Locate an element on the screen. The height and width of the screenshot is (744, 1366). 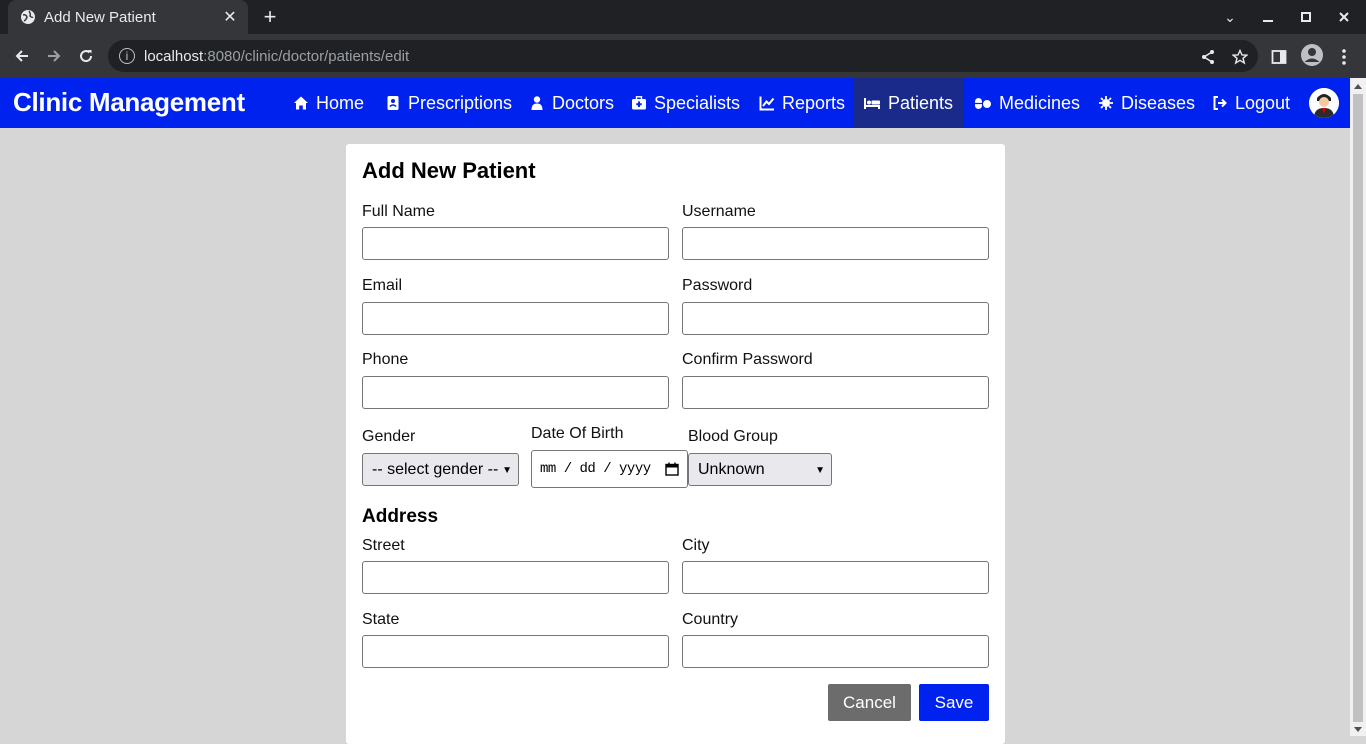
nav-label-home: Home is located at coordinates (340, 102).